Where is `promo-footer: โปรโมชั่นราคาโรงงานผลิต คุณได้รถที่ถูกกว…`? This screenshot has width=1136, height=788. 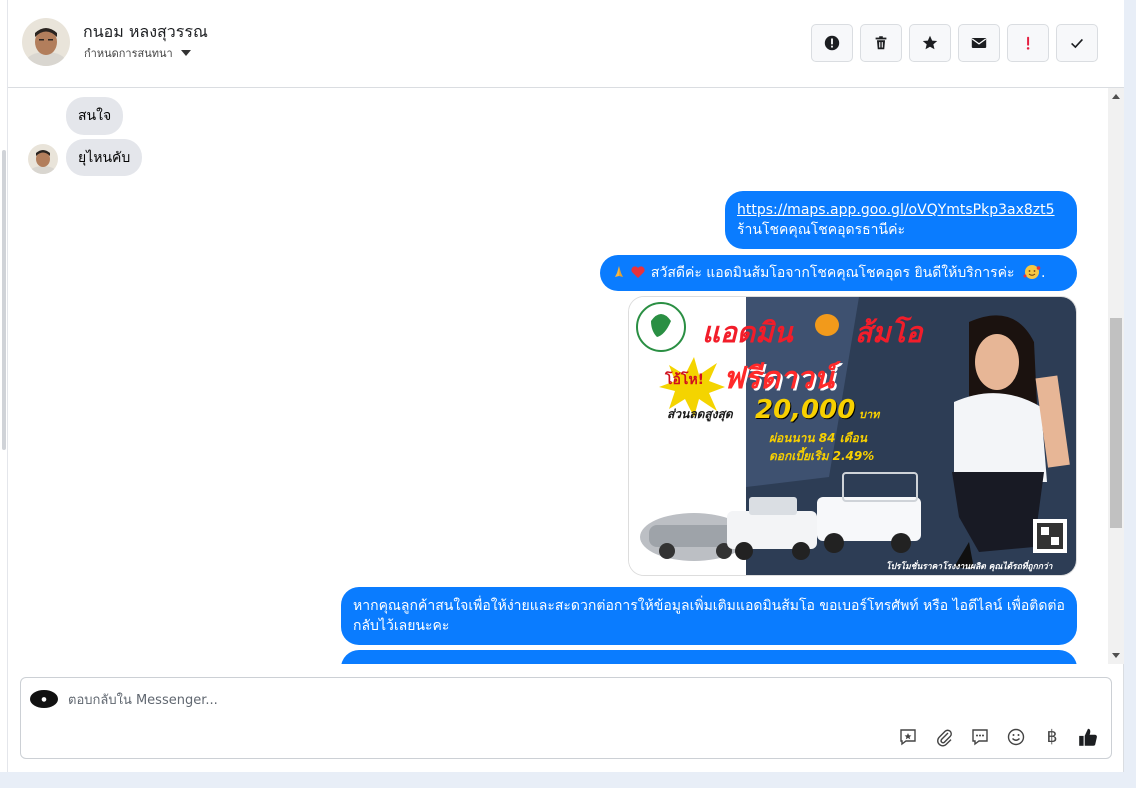 promo-footer: โปรโมชั่นราคาโรงงานผลิต คุณได้รถที่ถูกกว… is located at coordinates (969, 567).